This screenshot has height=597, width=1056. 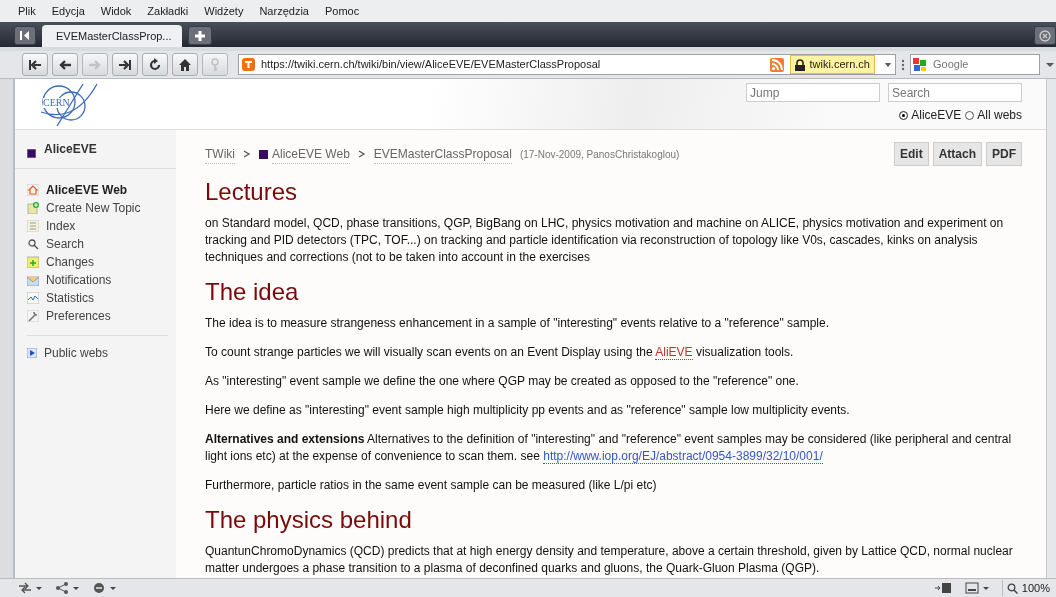 What do you see at coordinates (220, 154) in the screenshot?
I see `breadcrumb-link: TWiki` at bounding box center [220, 154].